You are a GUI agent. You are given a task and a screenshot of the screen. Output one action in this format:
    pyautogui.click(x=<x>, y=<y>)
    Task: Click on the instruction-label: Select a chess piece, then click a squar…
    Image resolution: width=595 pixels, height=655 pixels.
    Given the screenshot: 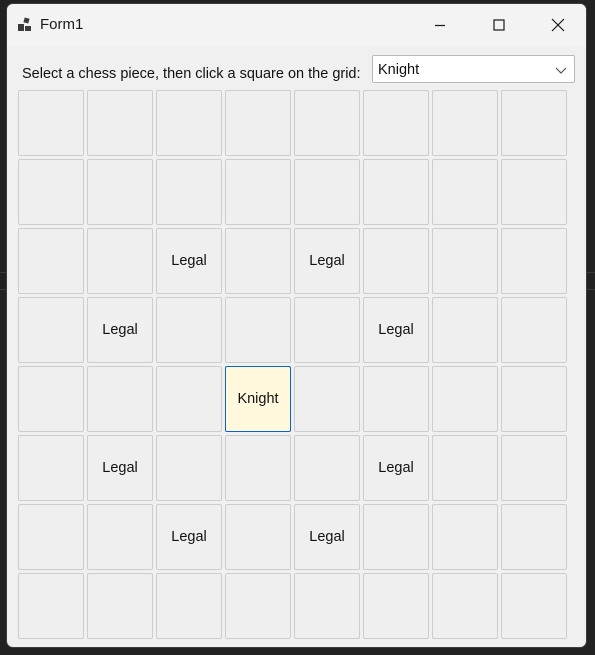 What is the action you would take?
    pyautogui.click(x=191, y=74)
    